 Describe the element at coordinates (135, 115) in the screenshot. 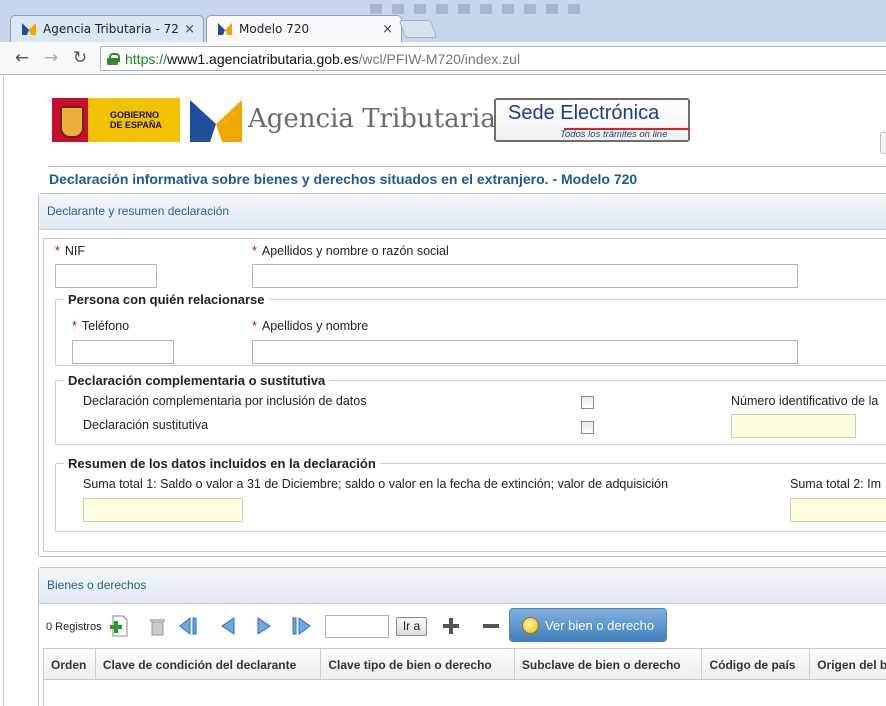

I see `gobierno-line1: GOBIERNO` at that location.